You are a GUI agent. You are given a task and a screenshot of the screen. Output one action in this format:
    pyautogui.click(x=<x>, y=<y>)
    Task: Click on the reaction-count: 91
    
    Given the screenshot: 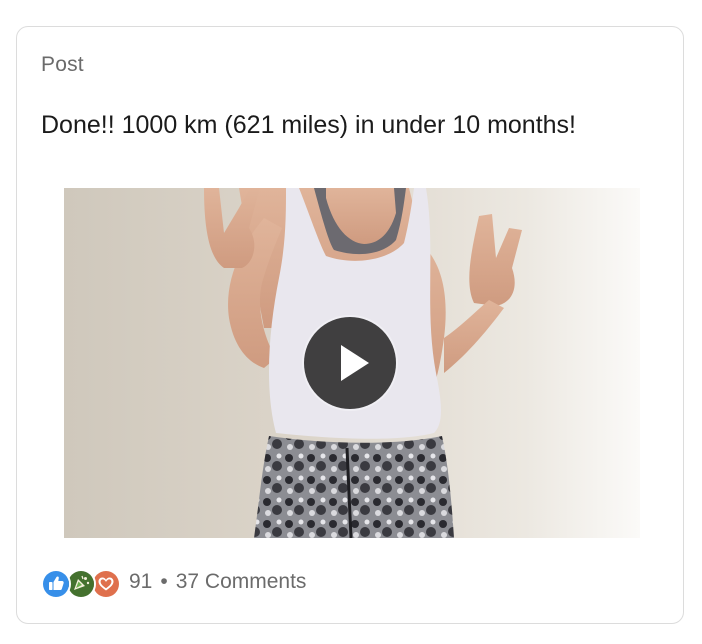 What is the action you would take?
    pyautogui.click(x=140, y=582)
    